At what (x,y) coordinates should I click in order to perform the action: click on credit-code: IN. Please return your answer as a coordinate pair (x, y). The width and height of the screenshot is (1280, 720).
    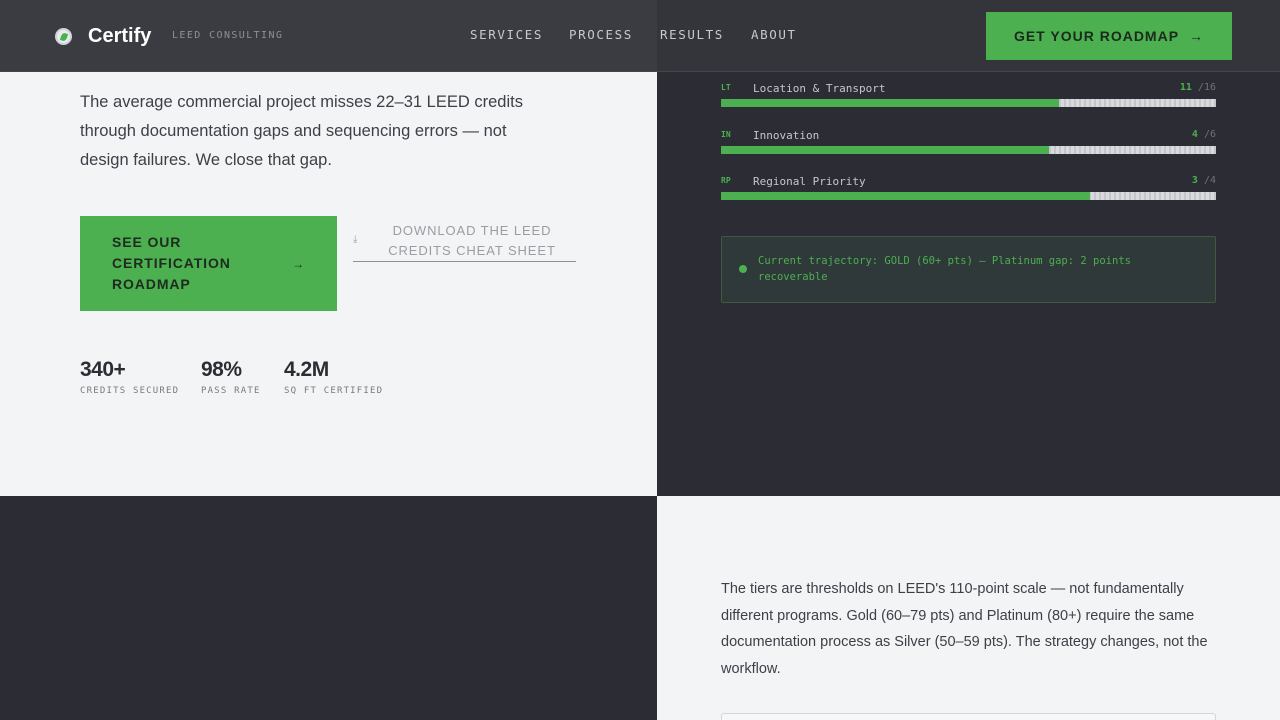
    Looking at the image, I should click on (726, 134).